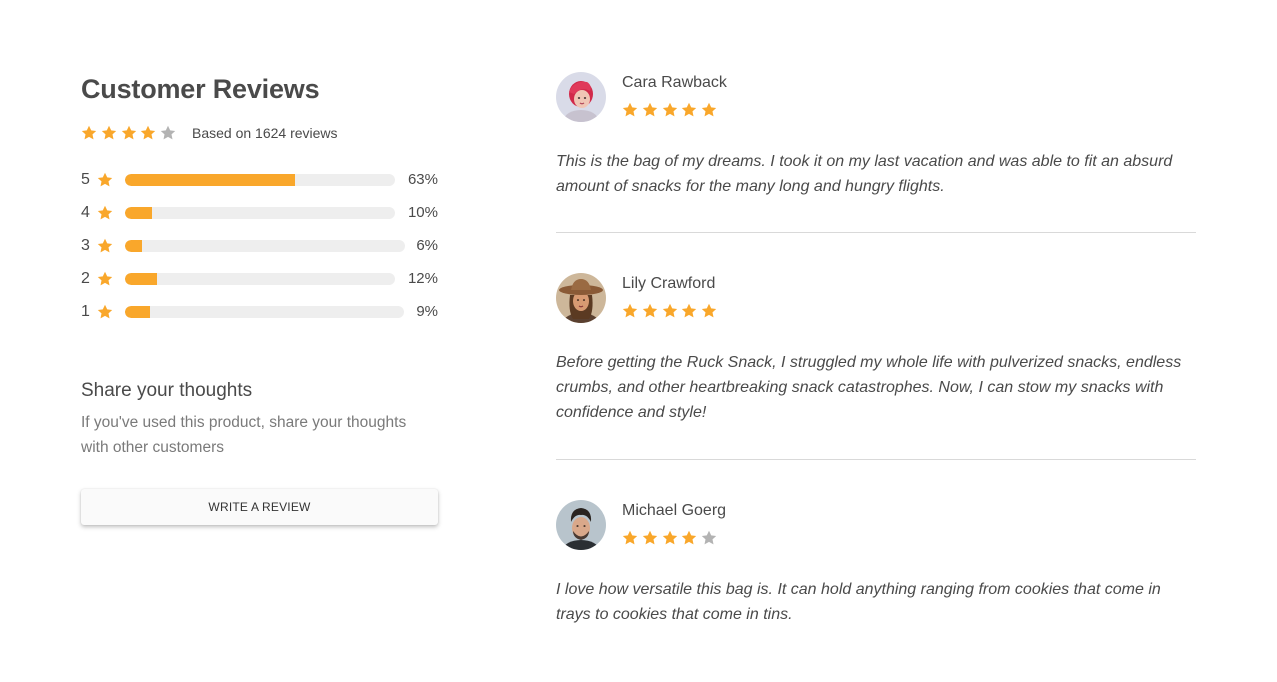  Describe the element at coordinates (427, 311) in the screenshot. I see `rating-percent: 9%` at that location.